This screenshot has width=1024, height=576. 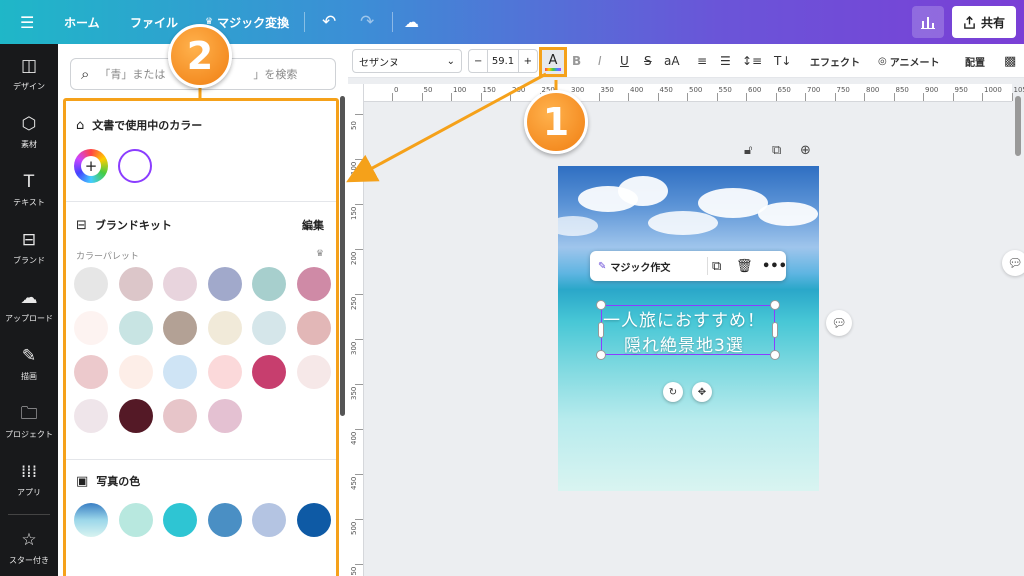 I want to click on canvas-scrollbar, so click(x=1018, y=126).